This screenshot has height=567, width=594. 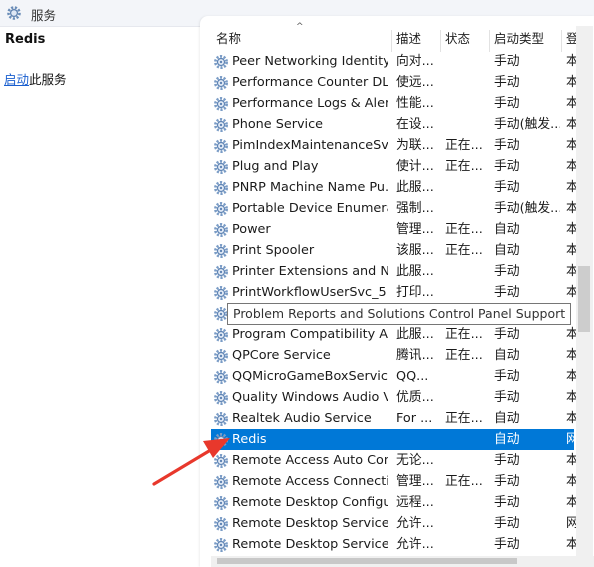 I want to click on service-name: Redis, so click(x=249, y=439).